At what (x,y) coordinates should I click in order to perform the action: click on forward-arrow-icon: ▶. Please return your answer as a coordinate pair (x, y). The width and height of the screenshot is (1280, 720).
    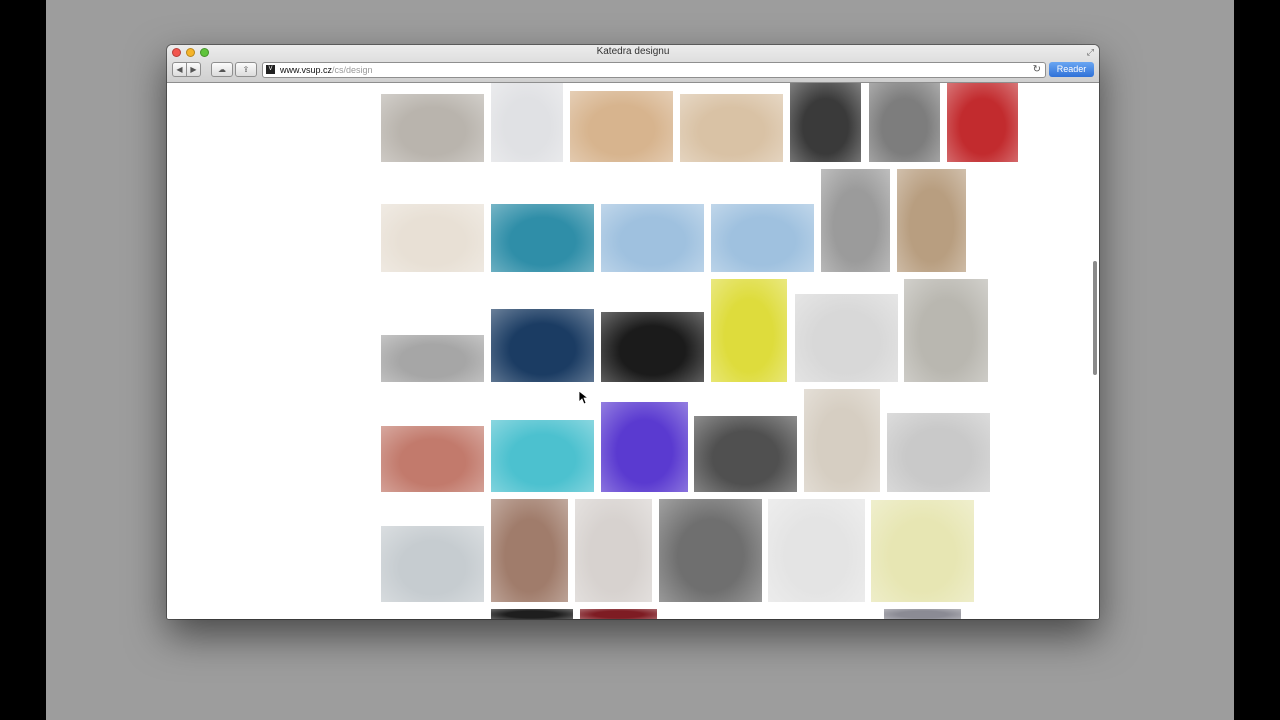
    Looking at the image, I should click on (193, 69).